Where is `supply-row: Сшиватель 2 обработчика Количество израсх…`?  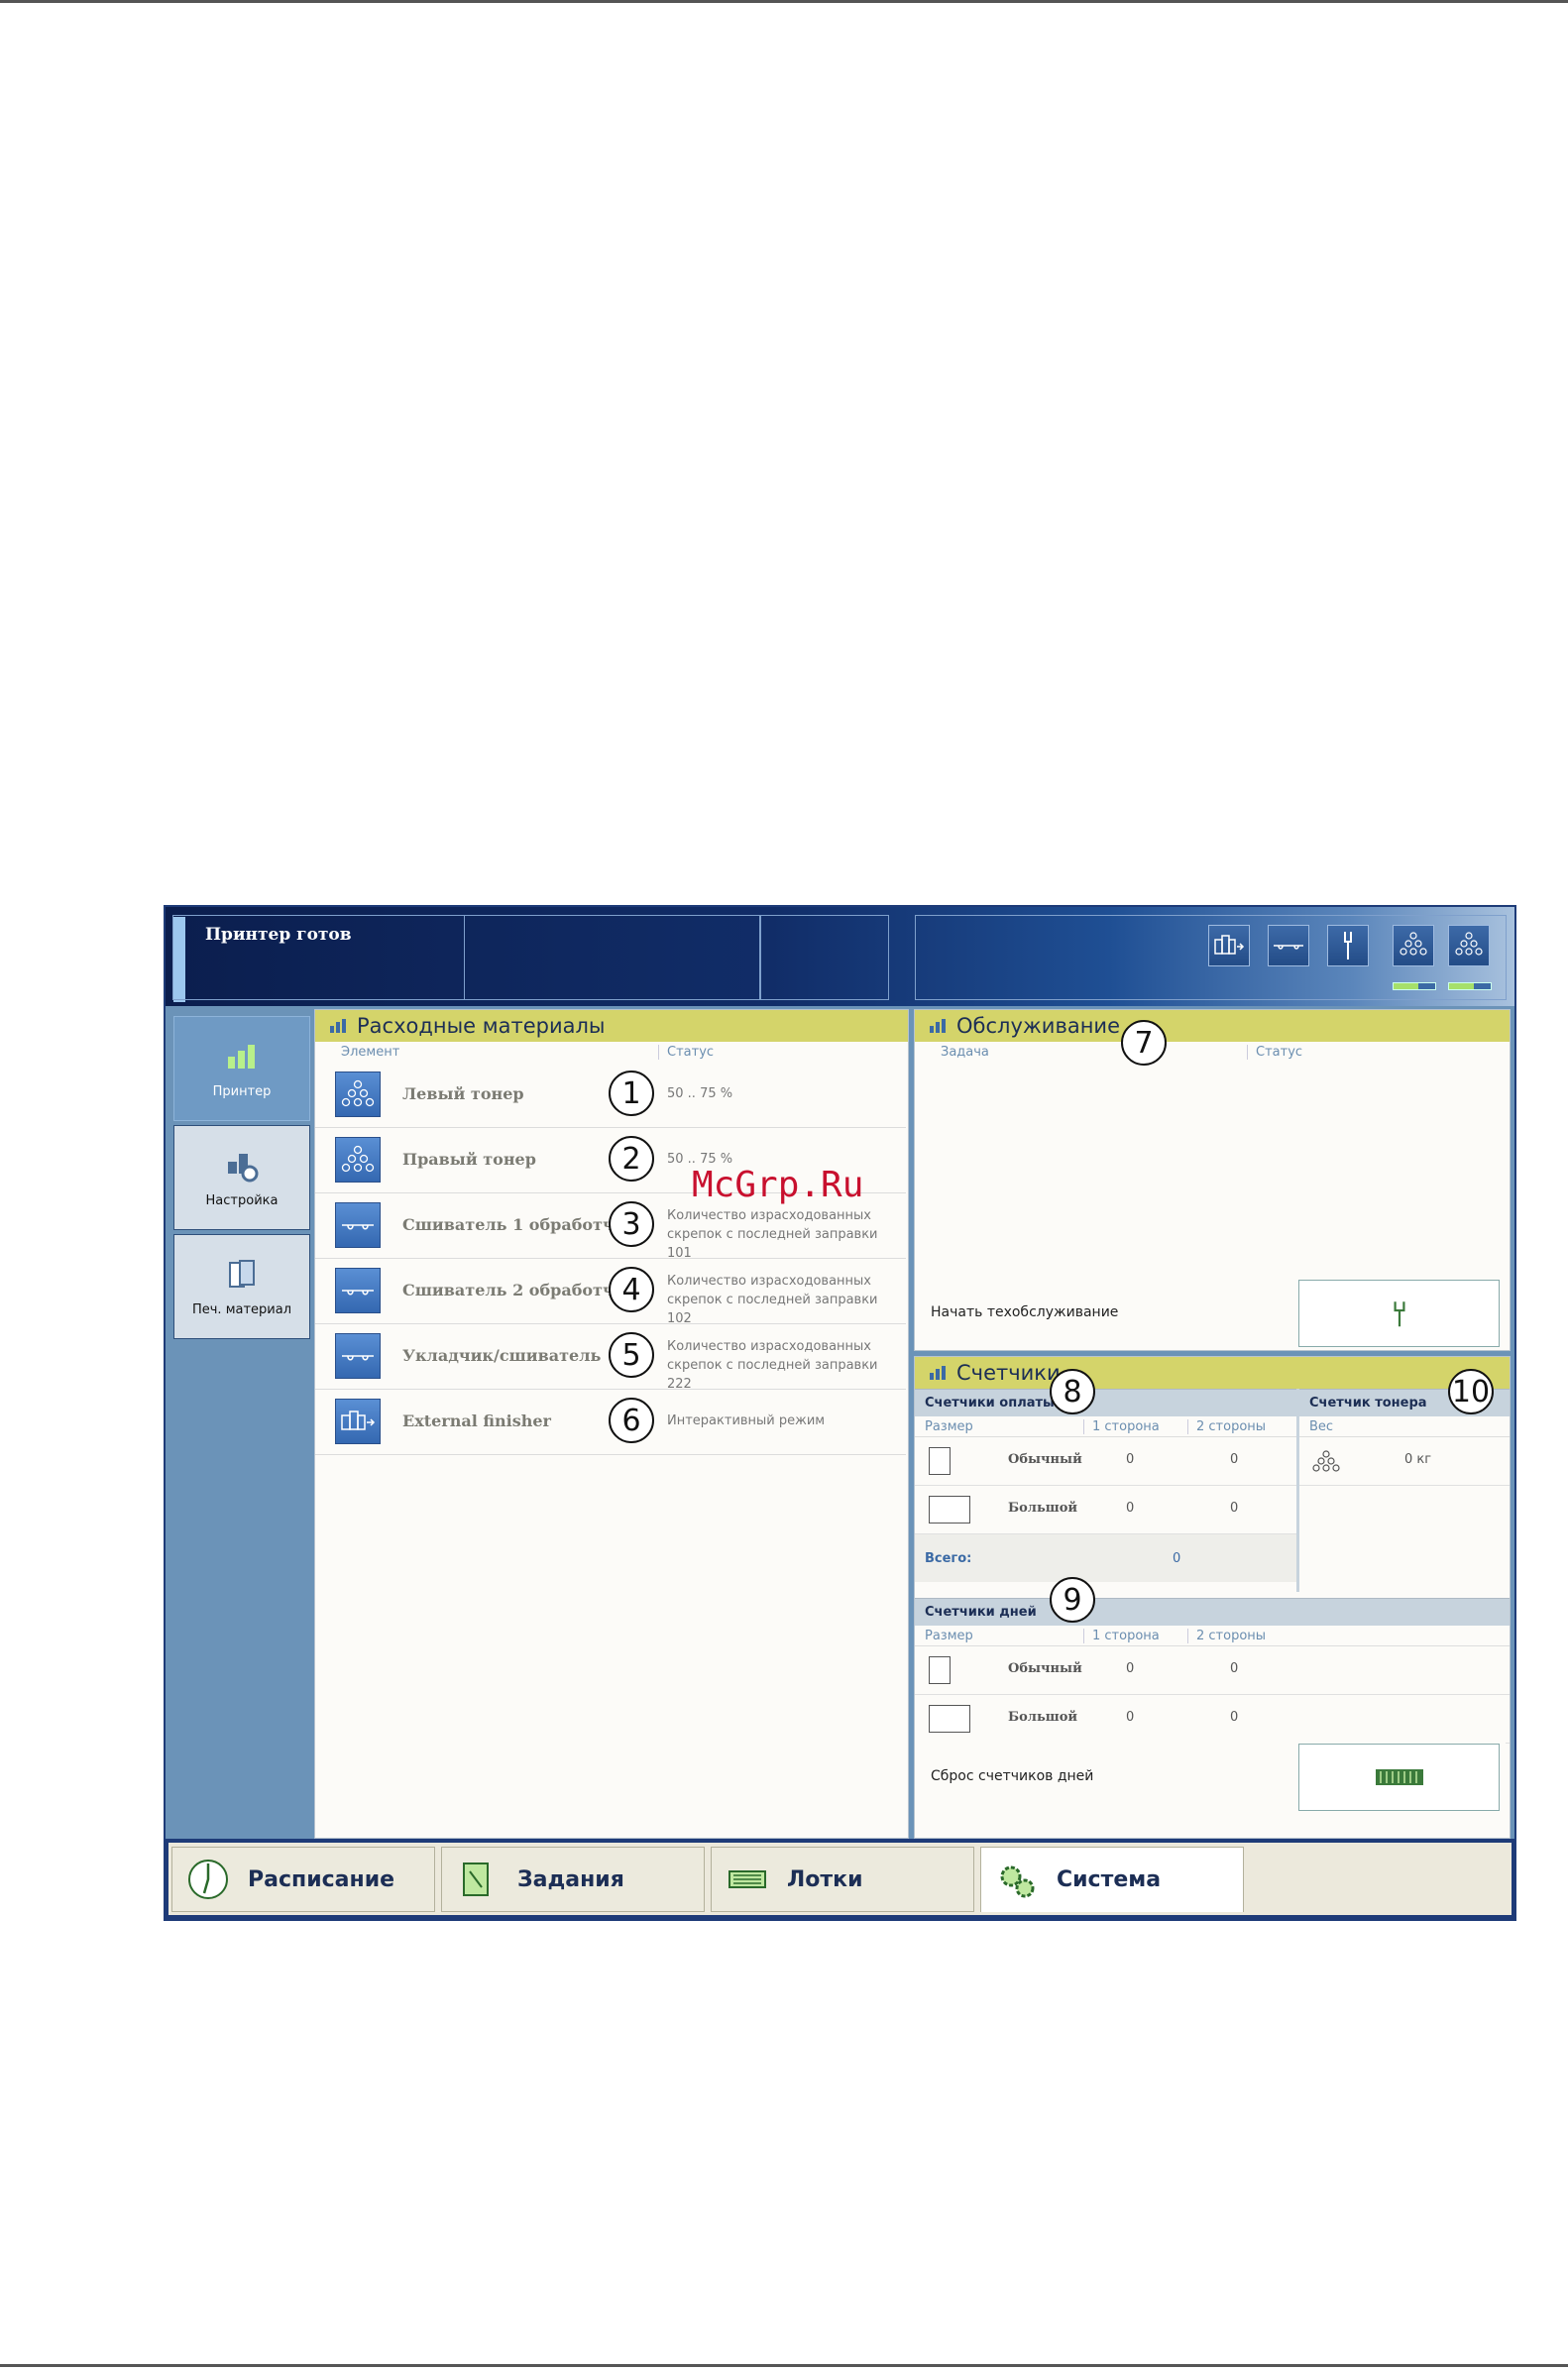
supply-row: Сшиватель 2 обработчика Количество израсх… is located at coordinates (610, 1292).